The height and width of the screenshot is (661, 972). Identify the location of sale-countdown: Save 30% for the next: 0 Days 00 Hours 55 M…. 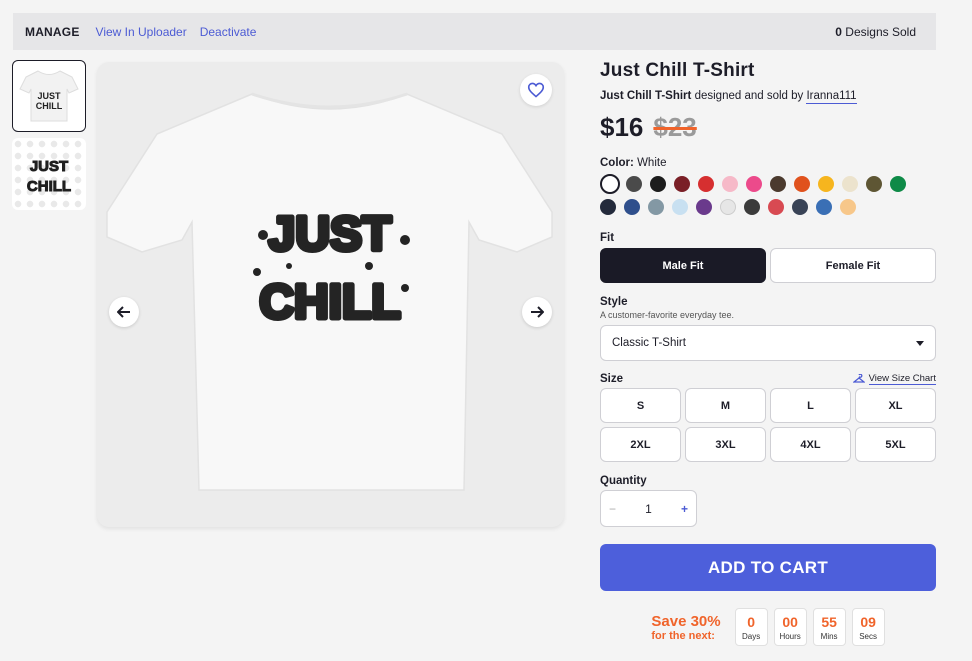
(768, 627).